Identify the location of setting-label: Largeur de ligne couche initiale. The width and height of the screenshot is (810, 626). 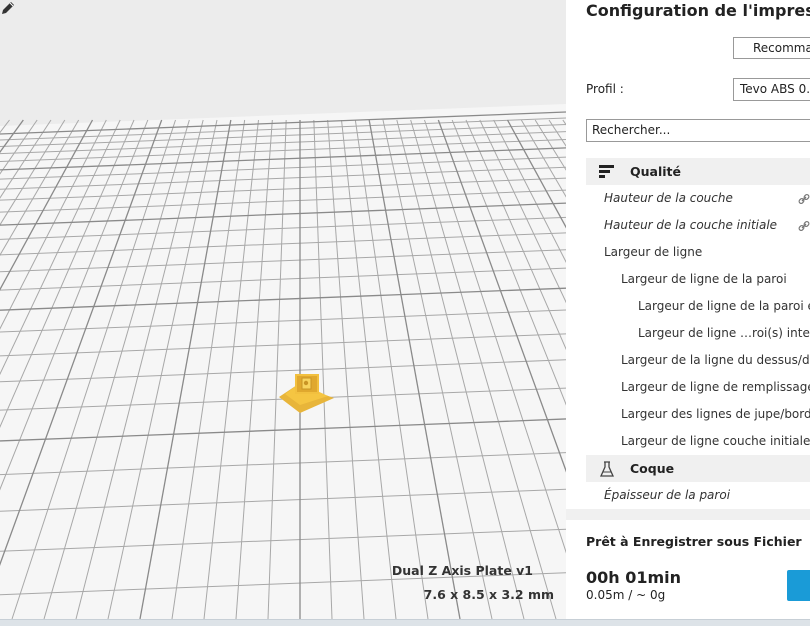
(715, 441).